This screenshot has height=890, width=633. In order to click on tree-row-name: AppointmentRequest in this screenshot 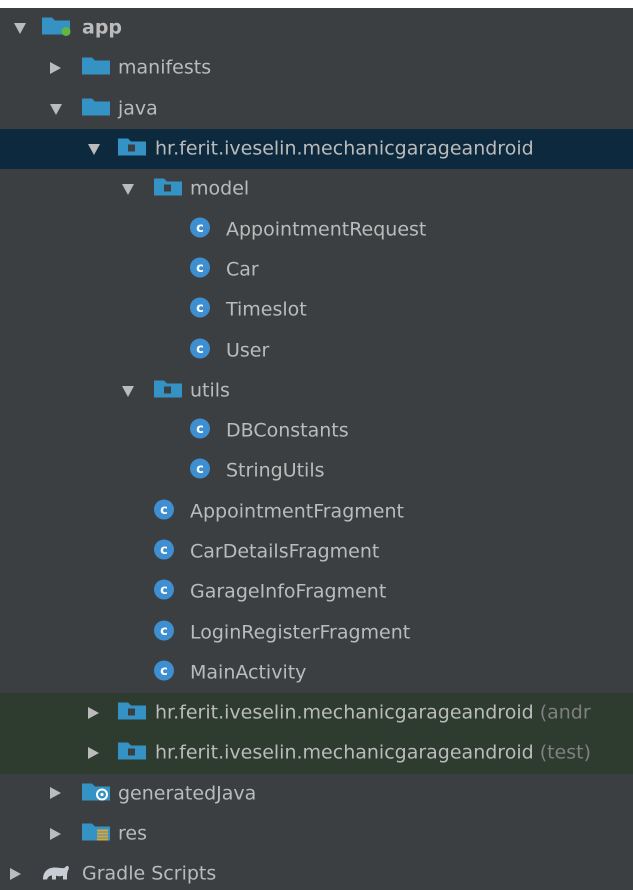, I will do `click(326, 229)`.